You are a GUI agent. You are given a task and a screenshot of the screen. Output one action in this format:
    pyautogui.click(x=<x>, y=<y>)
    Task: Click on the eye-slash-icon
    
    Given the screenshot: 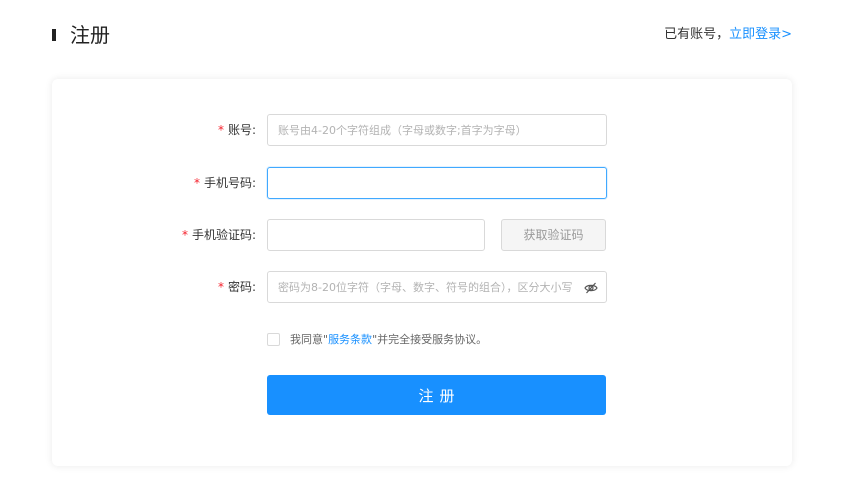 What is the action you would take?
    pyautogui.click(x=591, y=287)
    